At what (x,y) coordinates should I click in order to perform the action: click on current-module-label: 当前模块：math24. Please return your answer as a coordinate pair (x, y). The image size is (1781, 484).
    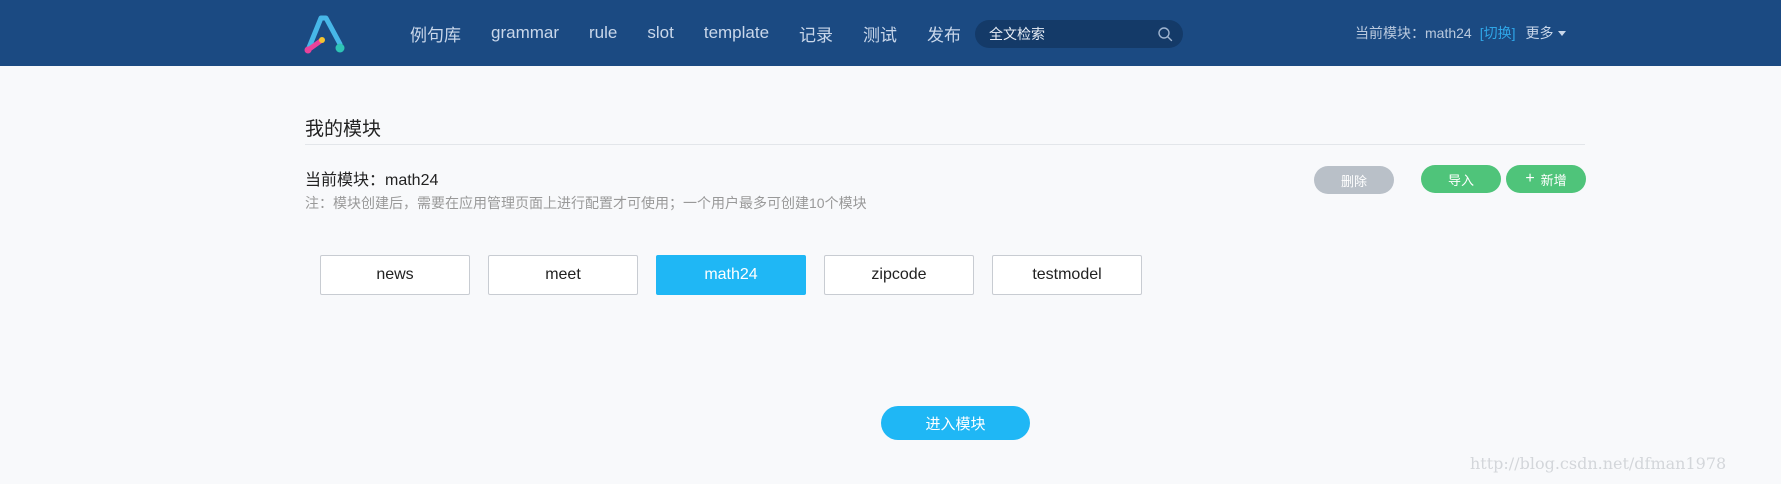
    Looking at the image, I should click on (372, 180).